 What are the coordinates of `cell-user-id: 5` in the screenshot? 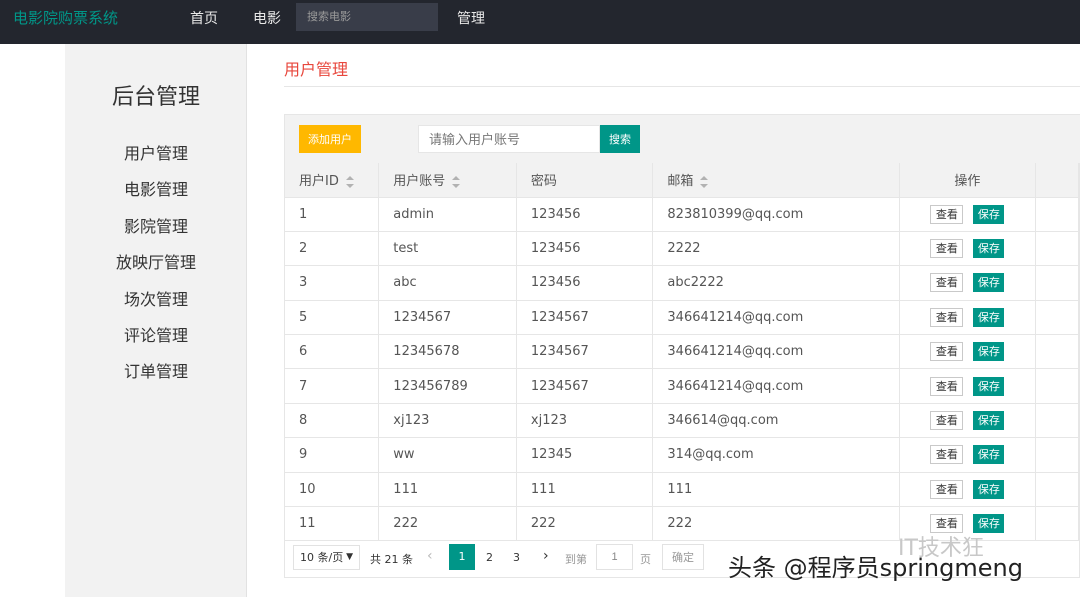 It's located at (332, 318).